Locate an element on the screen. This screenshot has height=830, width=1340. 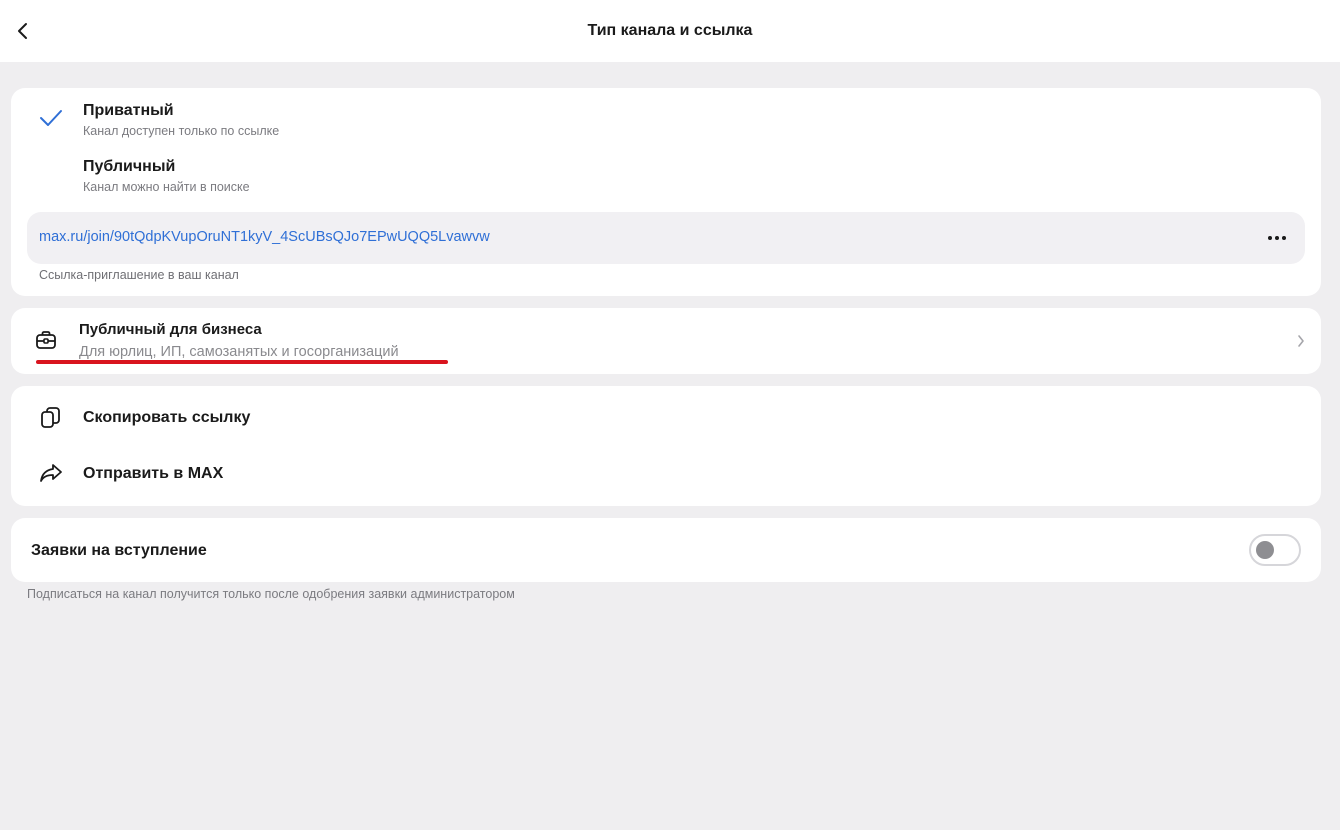
toggle-knob is located at coordinates (1265, 550).